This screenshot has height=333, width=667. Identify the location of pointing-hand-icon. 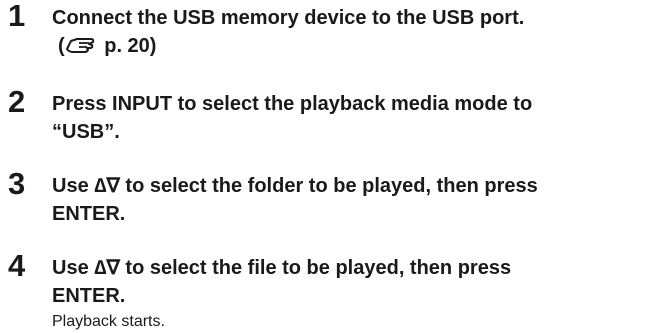
(80, 49).